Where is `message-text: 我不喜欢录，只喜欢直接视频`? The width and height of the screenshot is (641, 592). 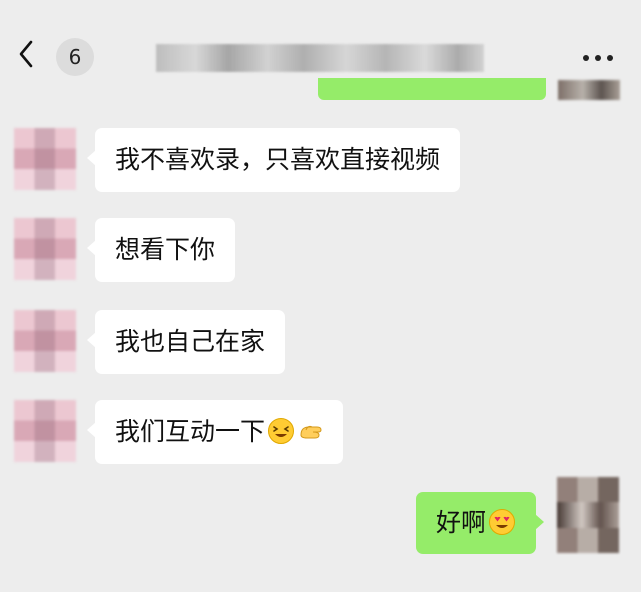
message-text: 我不喜欢录，只喜欢直接视频 is located at coordinates (278, 159).